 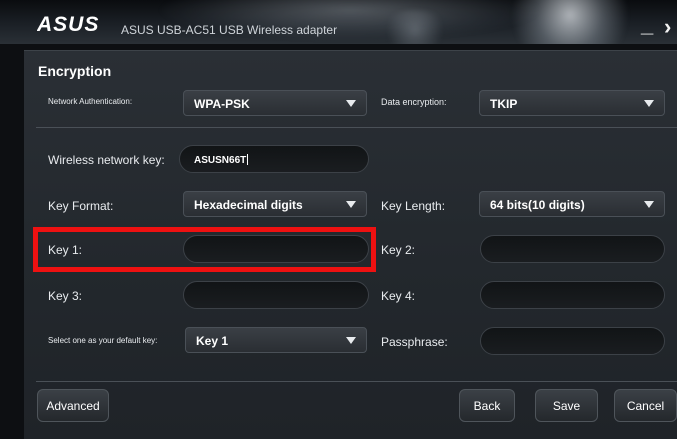 What do you see at coordinates (73, 405) in the screenshot?
I see `advanced-button: Advanced` at bounding box center [73, 405].